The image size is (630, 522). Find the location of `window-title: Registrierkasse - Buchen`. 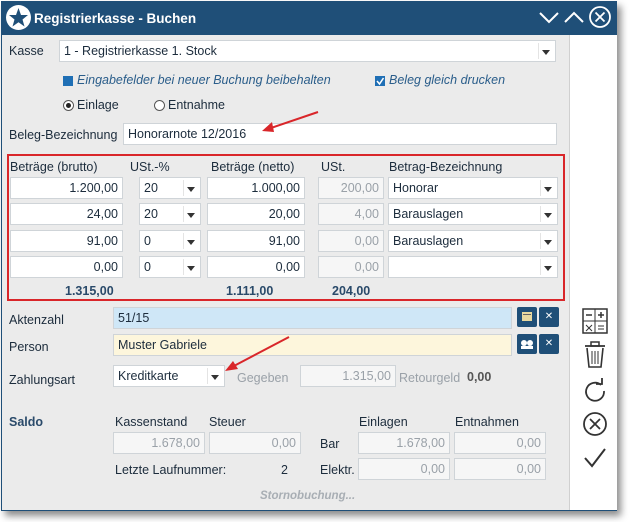

window-title: Registrierkasse - Buchen is located at coordinates (115, 18).